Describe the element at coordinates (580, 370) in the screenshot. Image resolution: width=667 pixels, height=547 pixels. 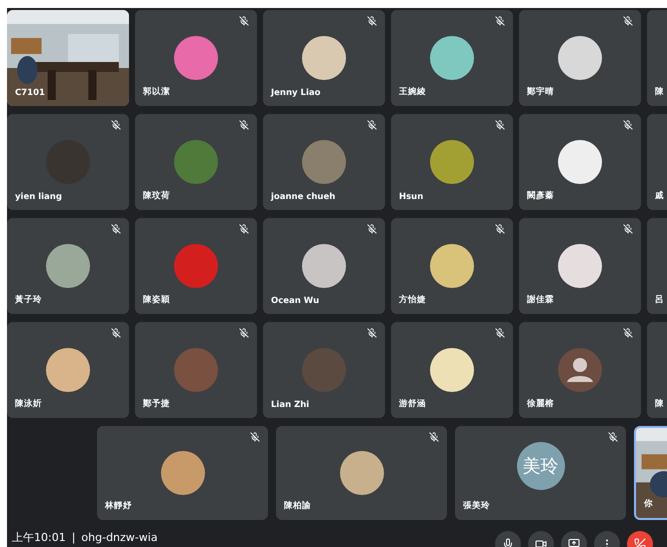
I see `avatar-icon` at that location.